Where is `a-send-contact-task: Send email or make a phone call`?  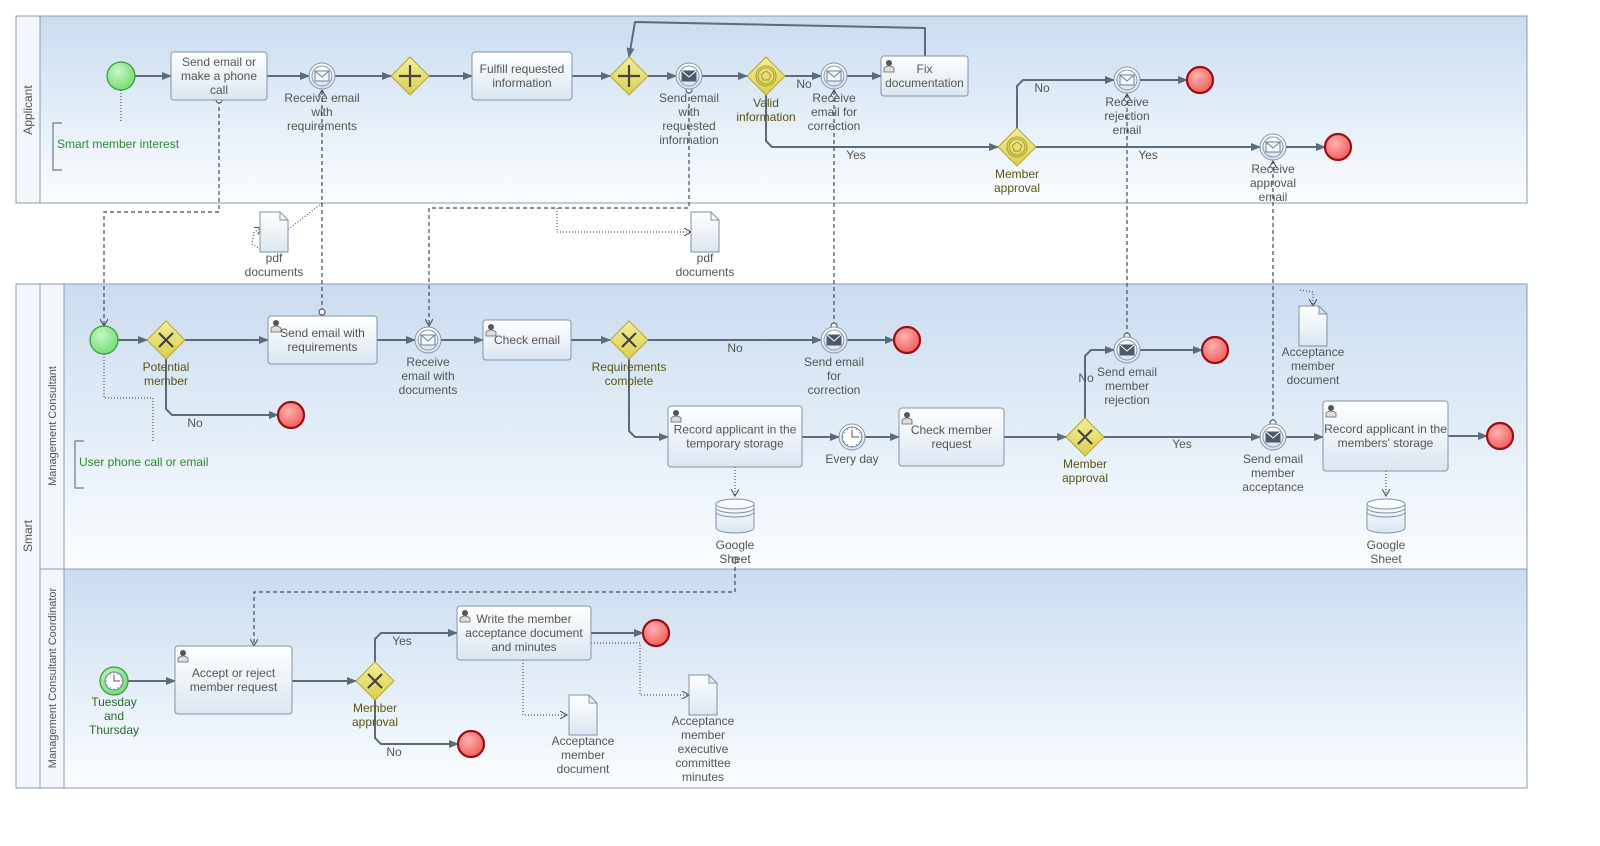
a-send-contact-task: Send email or make a phone call is located at coordinates (219, 76).